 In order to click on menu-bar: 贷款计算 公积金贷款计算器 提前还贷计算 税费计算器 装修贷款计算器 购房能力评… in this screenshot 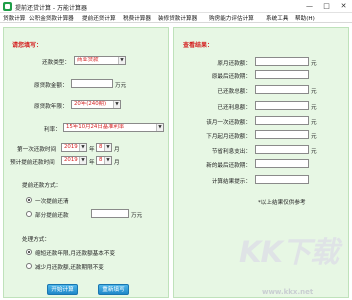, I will do `click(176, 18)`.